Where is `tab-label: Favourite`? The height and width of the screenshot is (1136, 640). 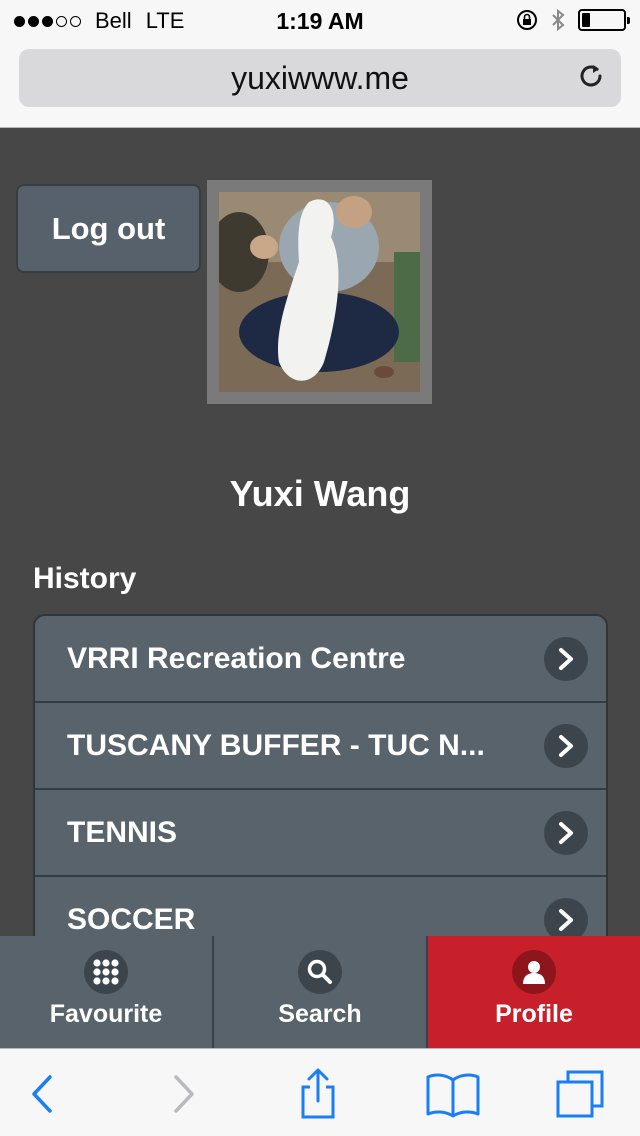
tab-label: Favourite is located at coordinates (106, 1014).